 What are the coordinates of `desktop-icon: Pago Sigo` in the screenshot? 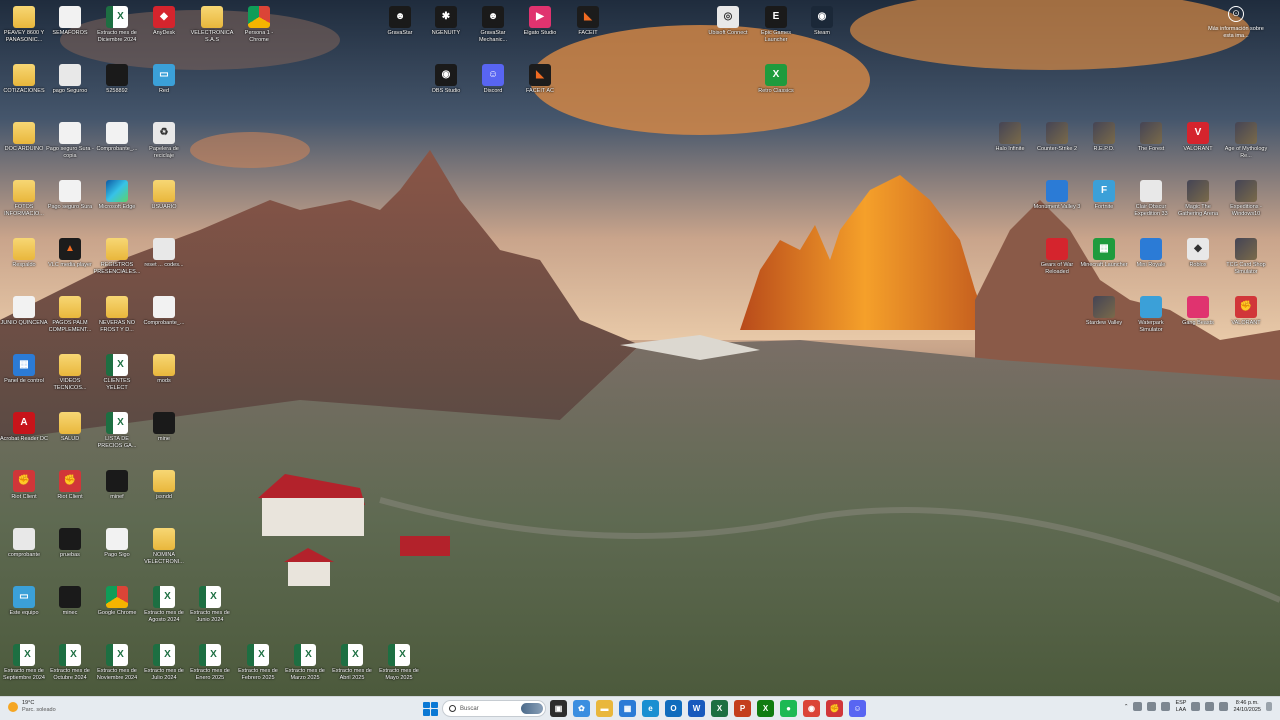 It's located at (117, 543).